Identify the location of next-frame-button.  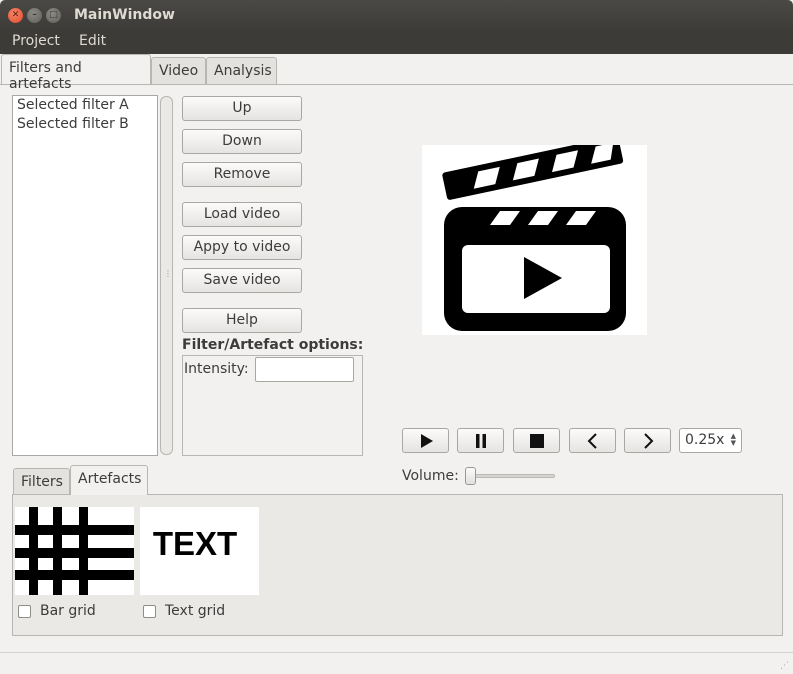
(647, 440).